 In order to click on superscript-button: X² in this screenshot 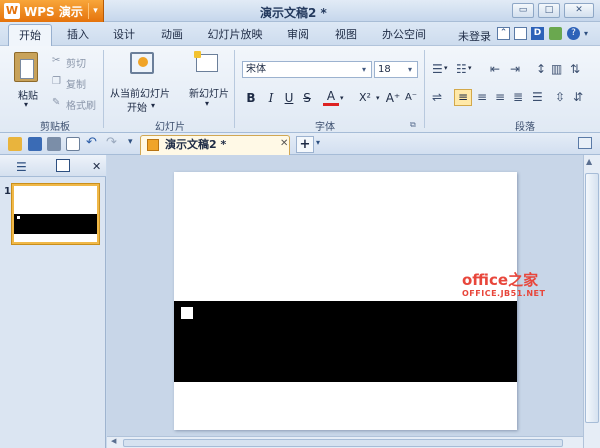, I will do `click(365, 98)`.